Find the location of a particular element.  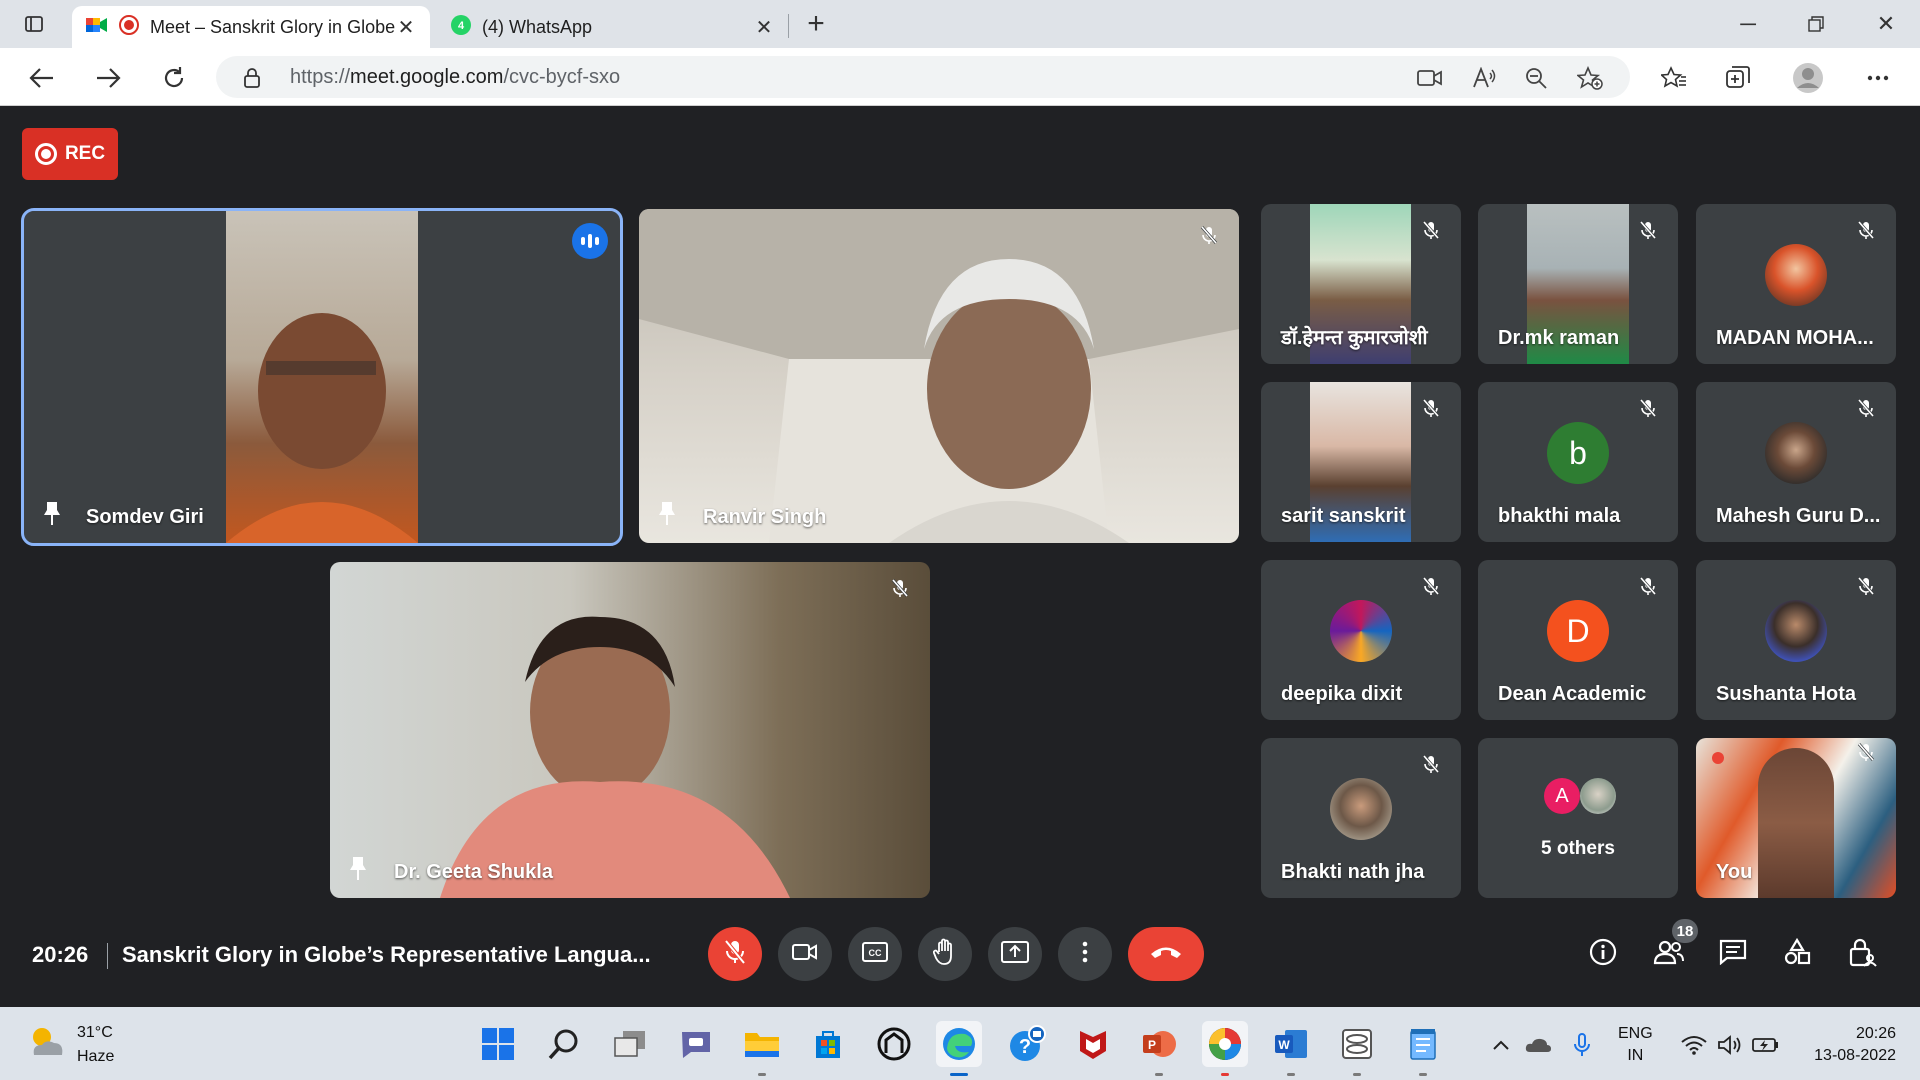

mcafee-icon is located at coordinates (1093, 1044).